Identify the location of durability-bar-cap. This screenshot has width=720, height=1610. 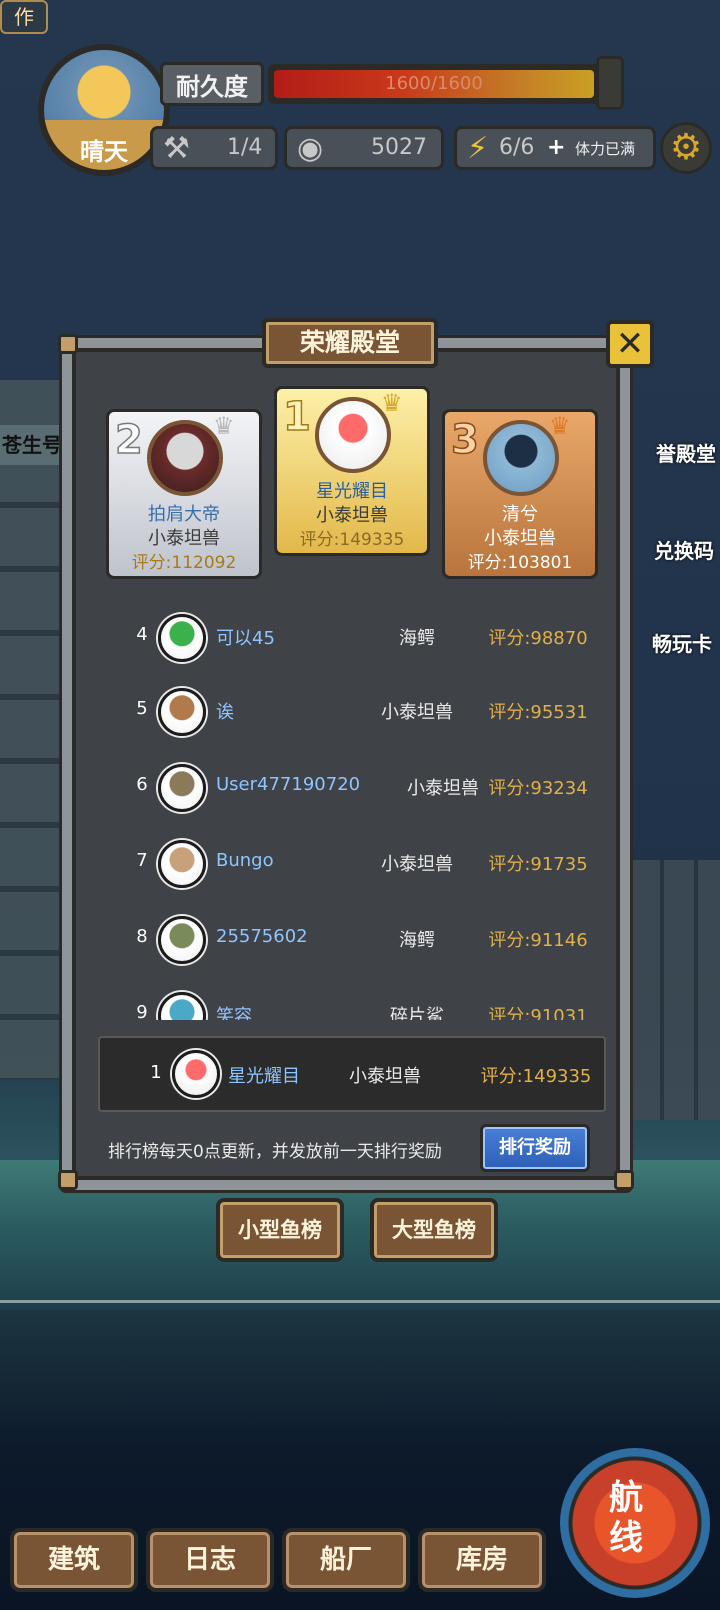
(610, 83).